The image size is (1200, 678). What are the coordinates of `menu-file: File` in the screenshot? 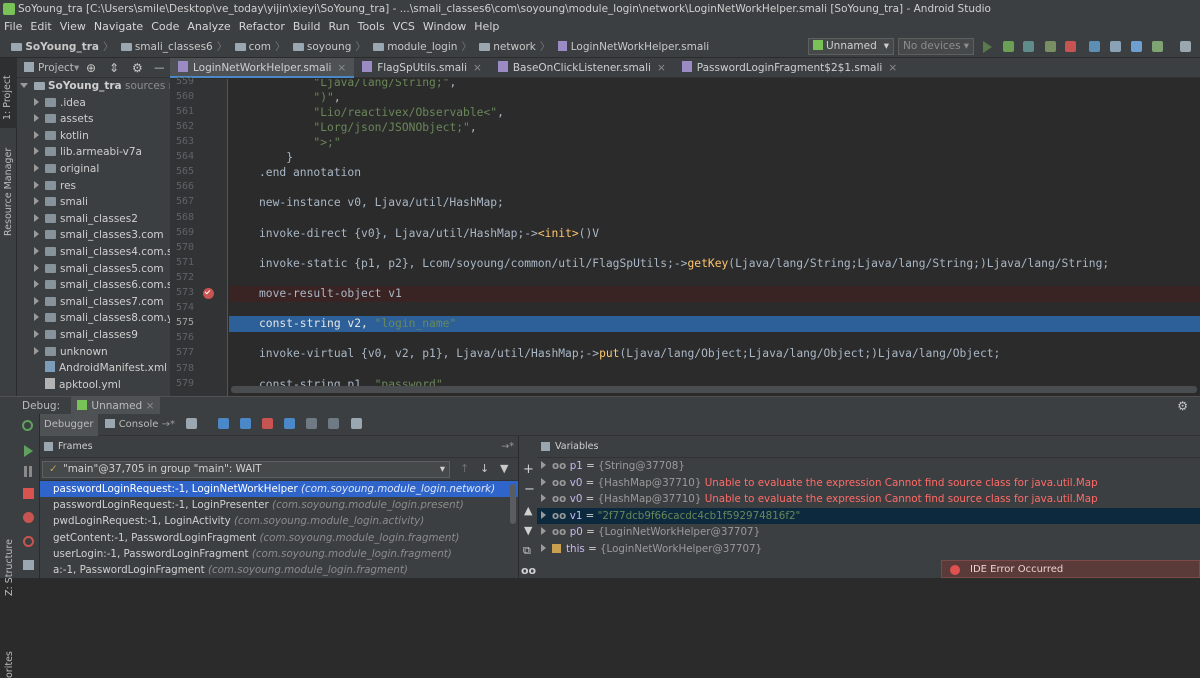 It's located at (13, 26).